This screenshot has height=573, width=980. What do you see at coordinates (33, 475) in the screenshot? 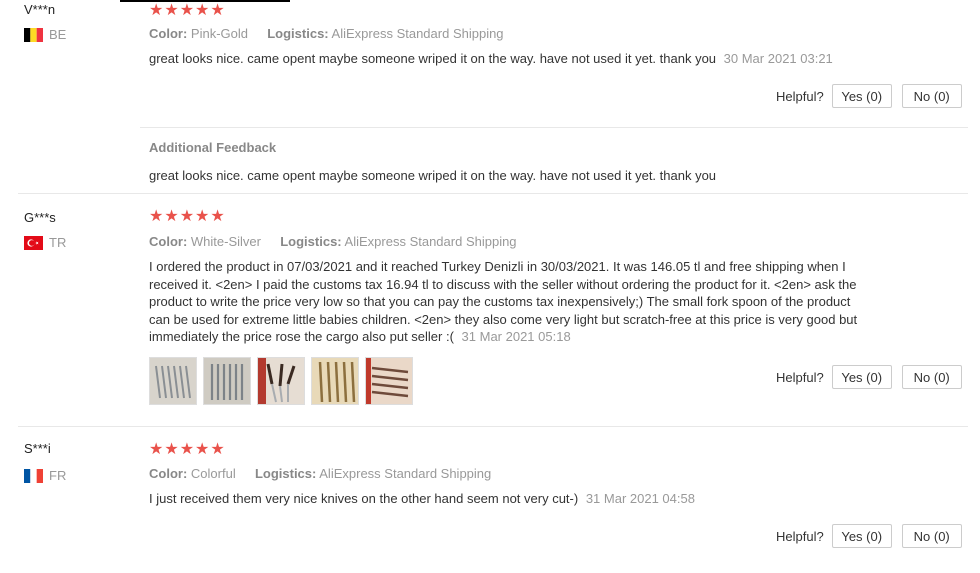
I see `france-flag-icon` at bounding box center [33, 475].